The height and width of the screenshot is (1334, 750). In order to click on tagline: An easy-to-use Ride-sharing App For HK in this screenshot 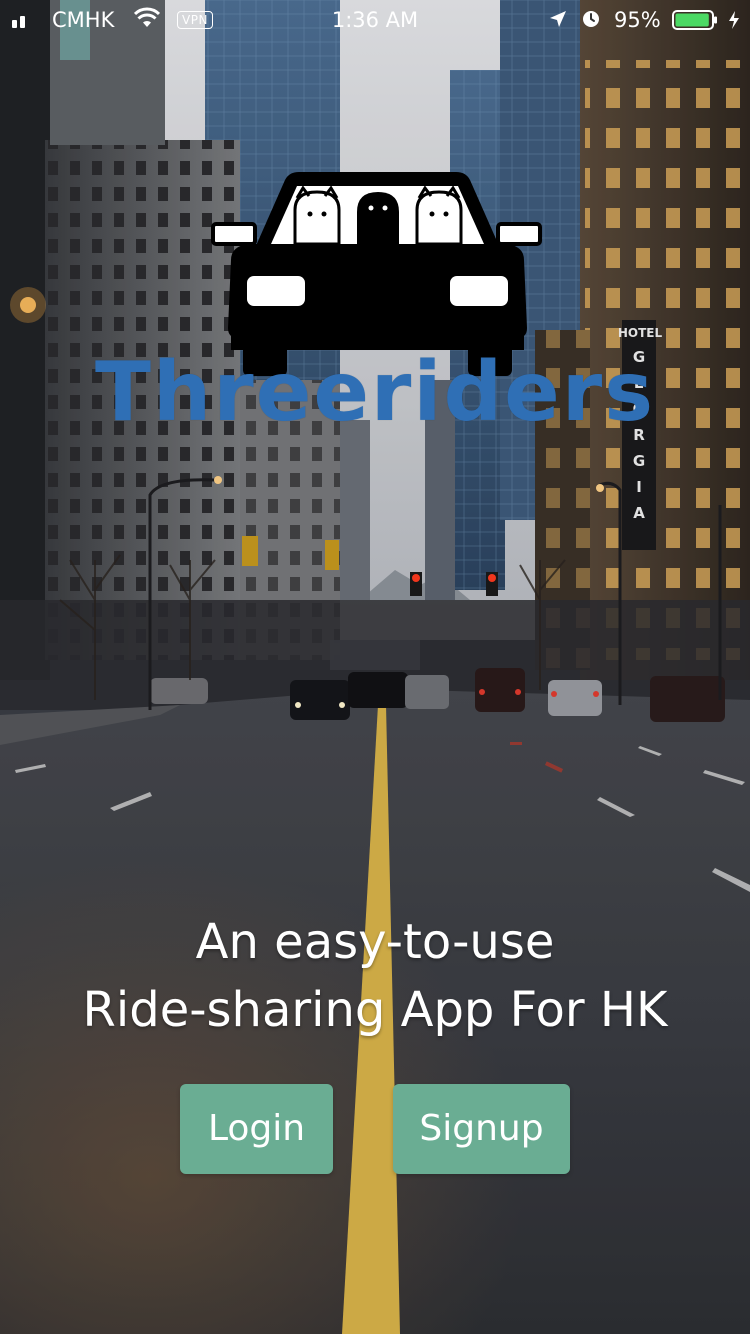, I will do `click(375, 976)`.